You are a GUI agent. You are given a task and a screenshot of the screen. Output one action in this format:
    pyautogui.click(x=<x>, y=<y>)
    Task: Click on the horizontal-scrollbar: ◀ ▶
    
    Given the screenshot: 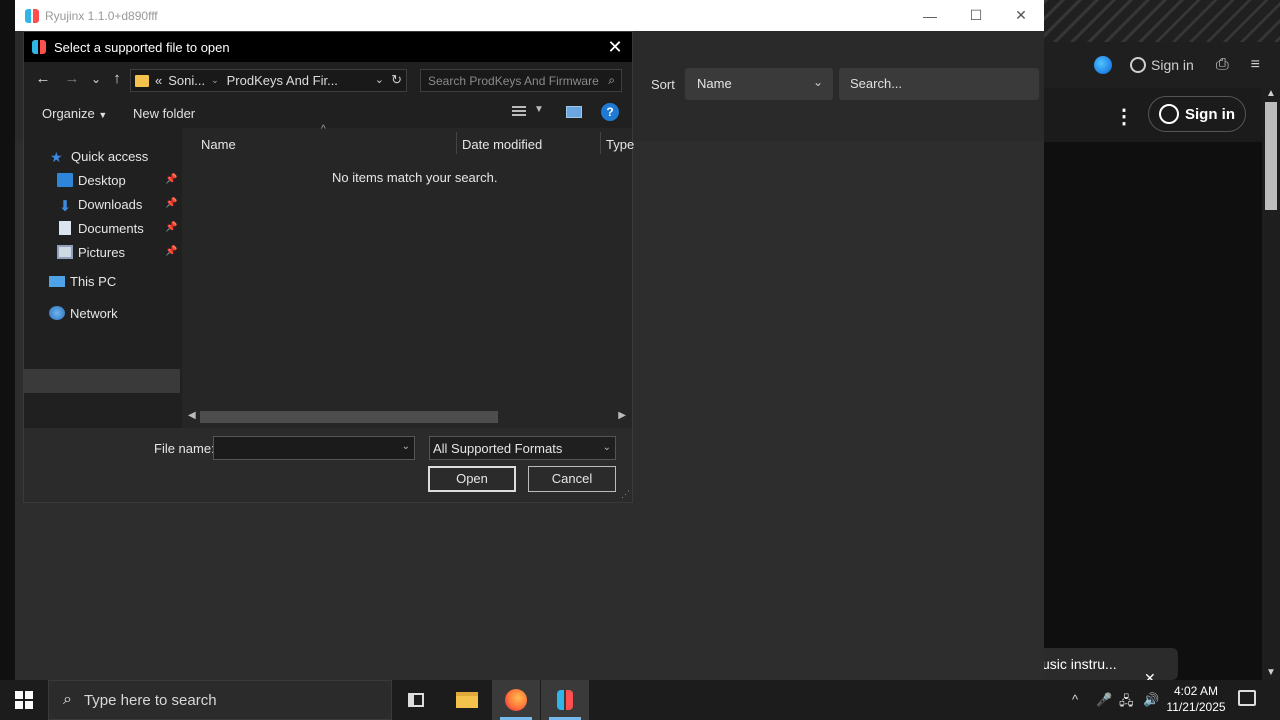 What is the action you would take?
    pyautogui.click(x=407, y=417)
    